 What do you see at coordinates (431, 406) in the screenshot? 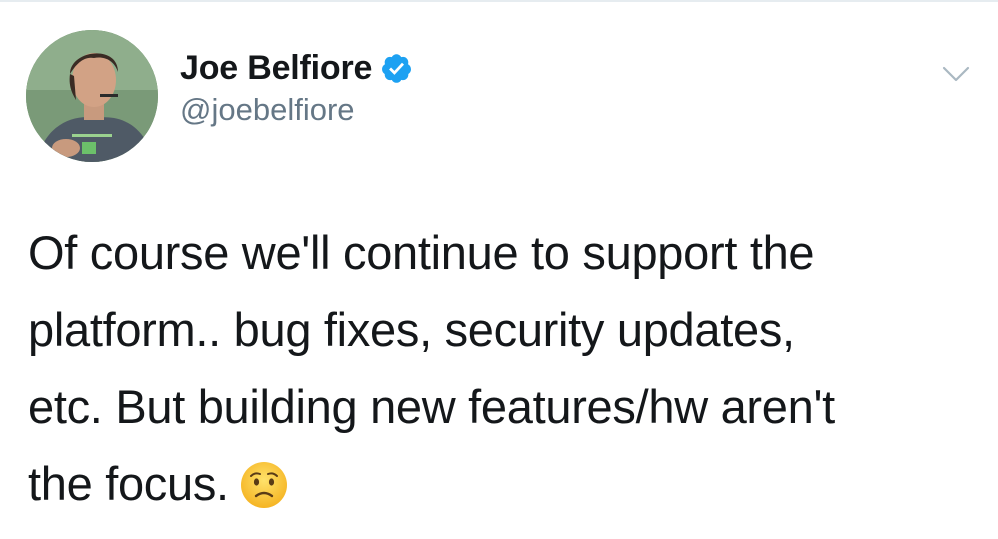
I see `tweet-line: etc. But building new features/hw aren't` at bounding box center [431, 406].